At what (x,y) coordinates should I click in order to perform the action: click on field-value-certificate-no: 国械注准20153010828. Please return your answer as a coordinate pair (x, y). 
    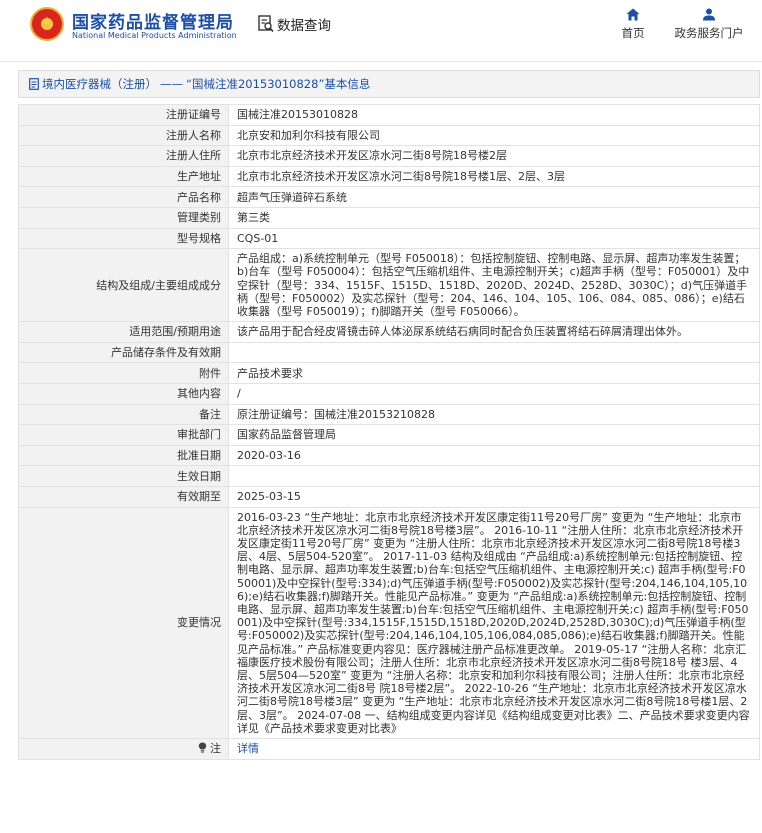
    Looking at the image, I should click on (494, 115).